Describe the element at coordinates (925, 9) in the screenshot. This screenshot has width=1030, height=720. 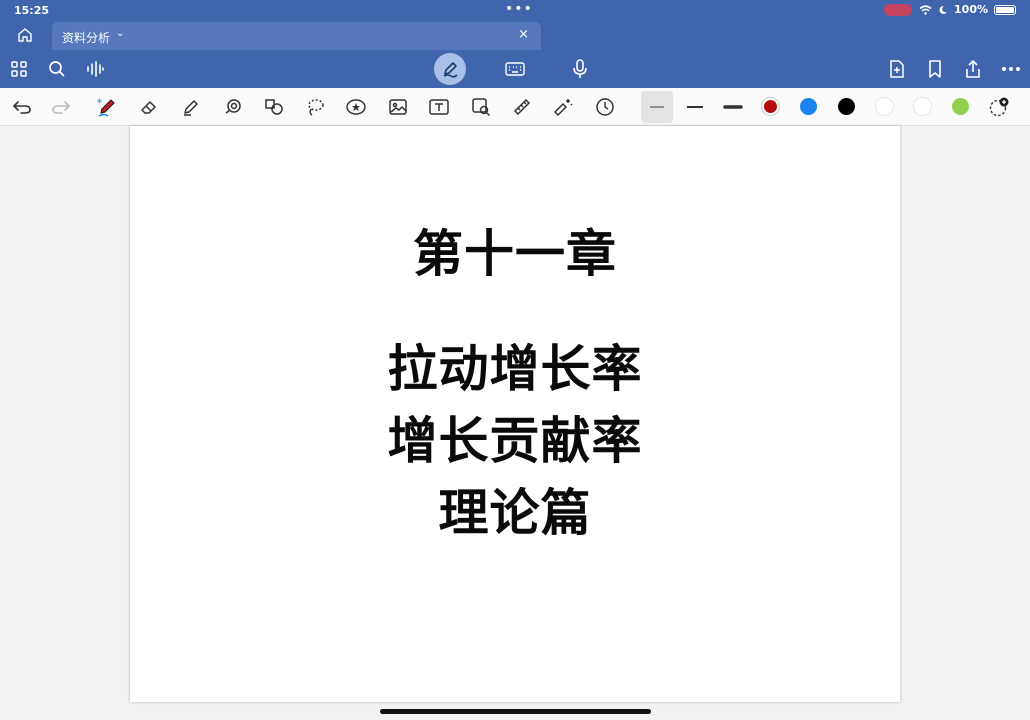
I see `wifi-icon` at that location.